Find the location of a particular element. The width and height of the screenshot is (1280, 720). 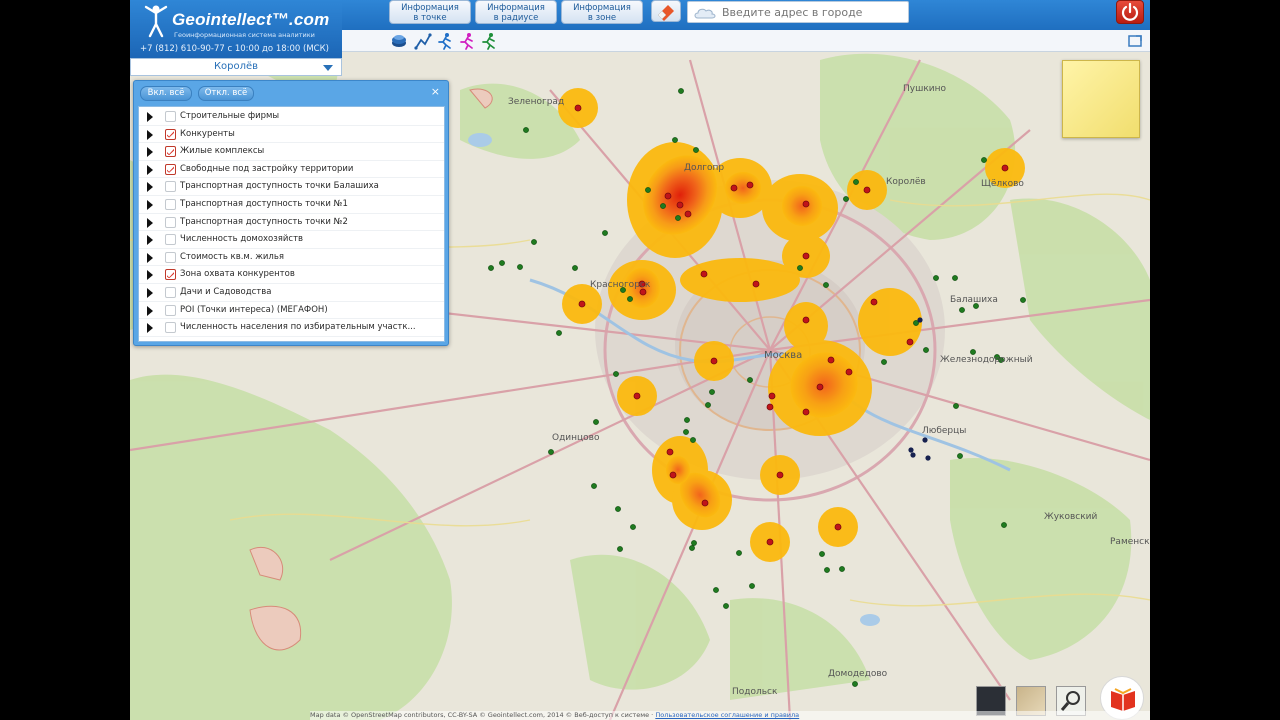

map-label-moskva: Москва is located at coordinates (783, 355).